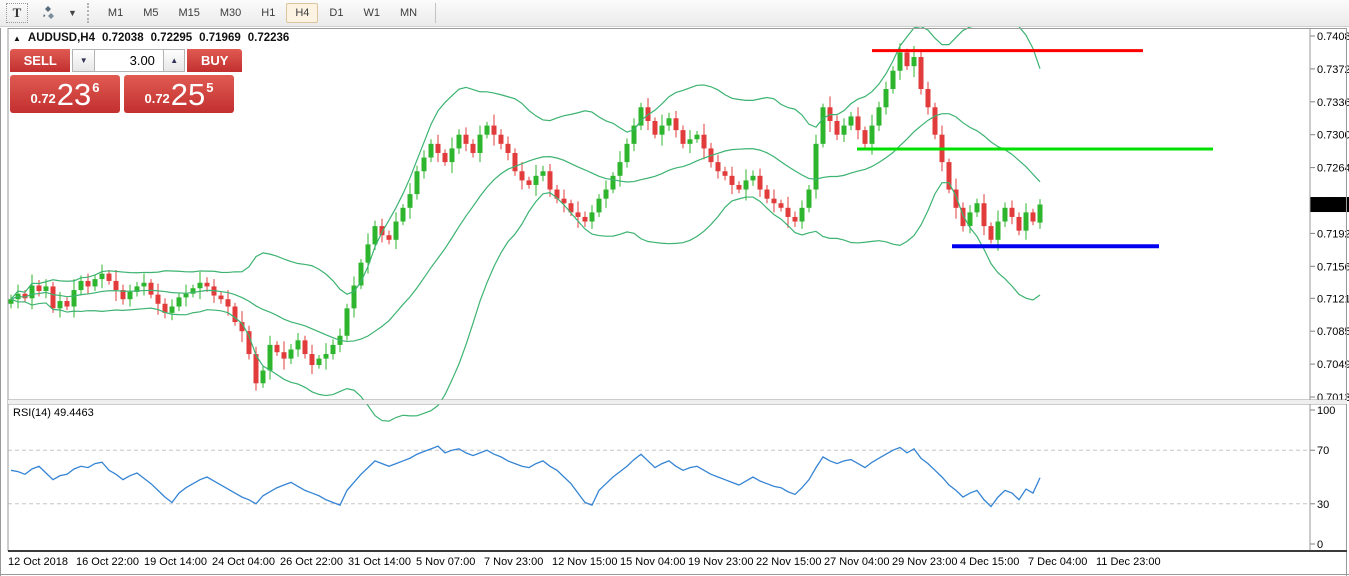  I want to click on svg-text: 0.72236, so click(1330, 206).